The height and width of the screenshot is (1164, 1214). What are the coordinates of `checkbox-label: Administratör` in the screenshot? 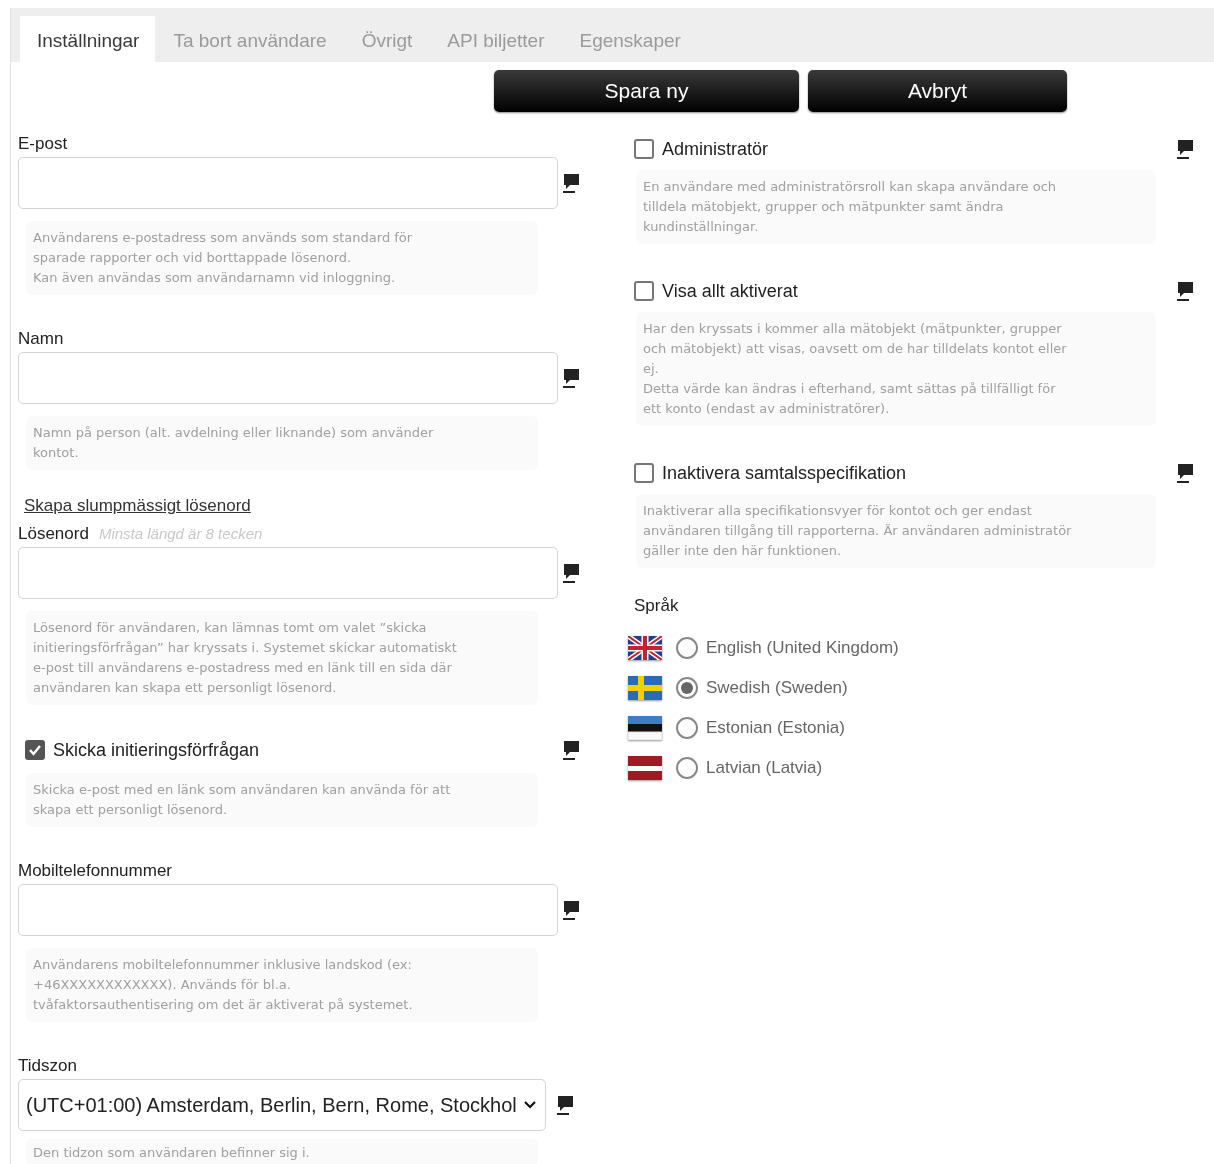 It's located at (715, 149).